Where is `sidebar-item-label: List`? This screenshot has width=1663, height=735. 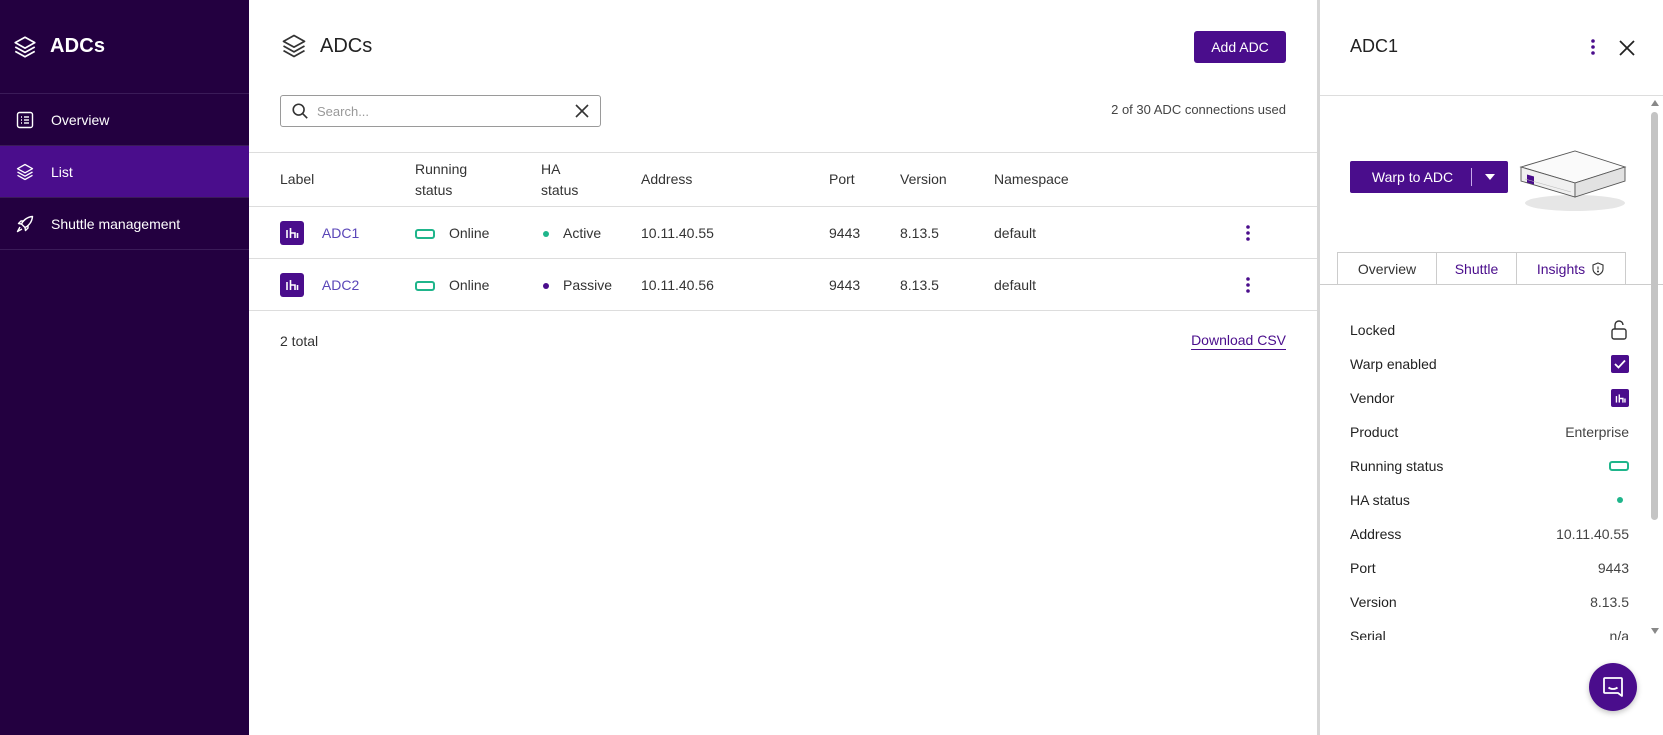 sidebar-item-label: List is located at coordinates (62, 171).